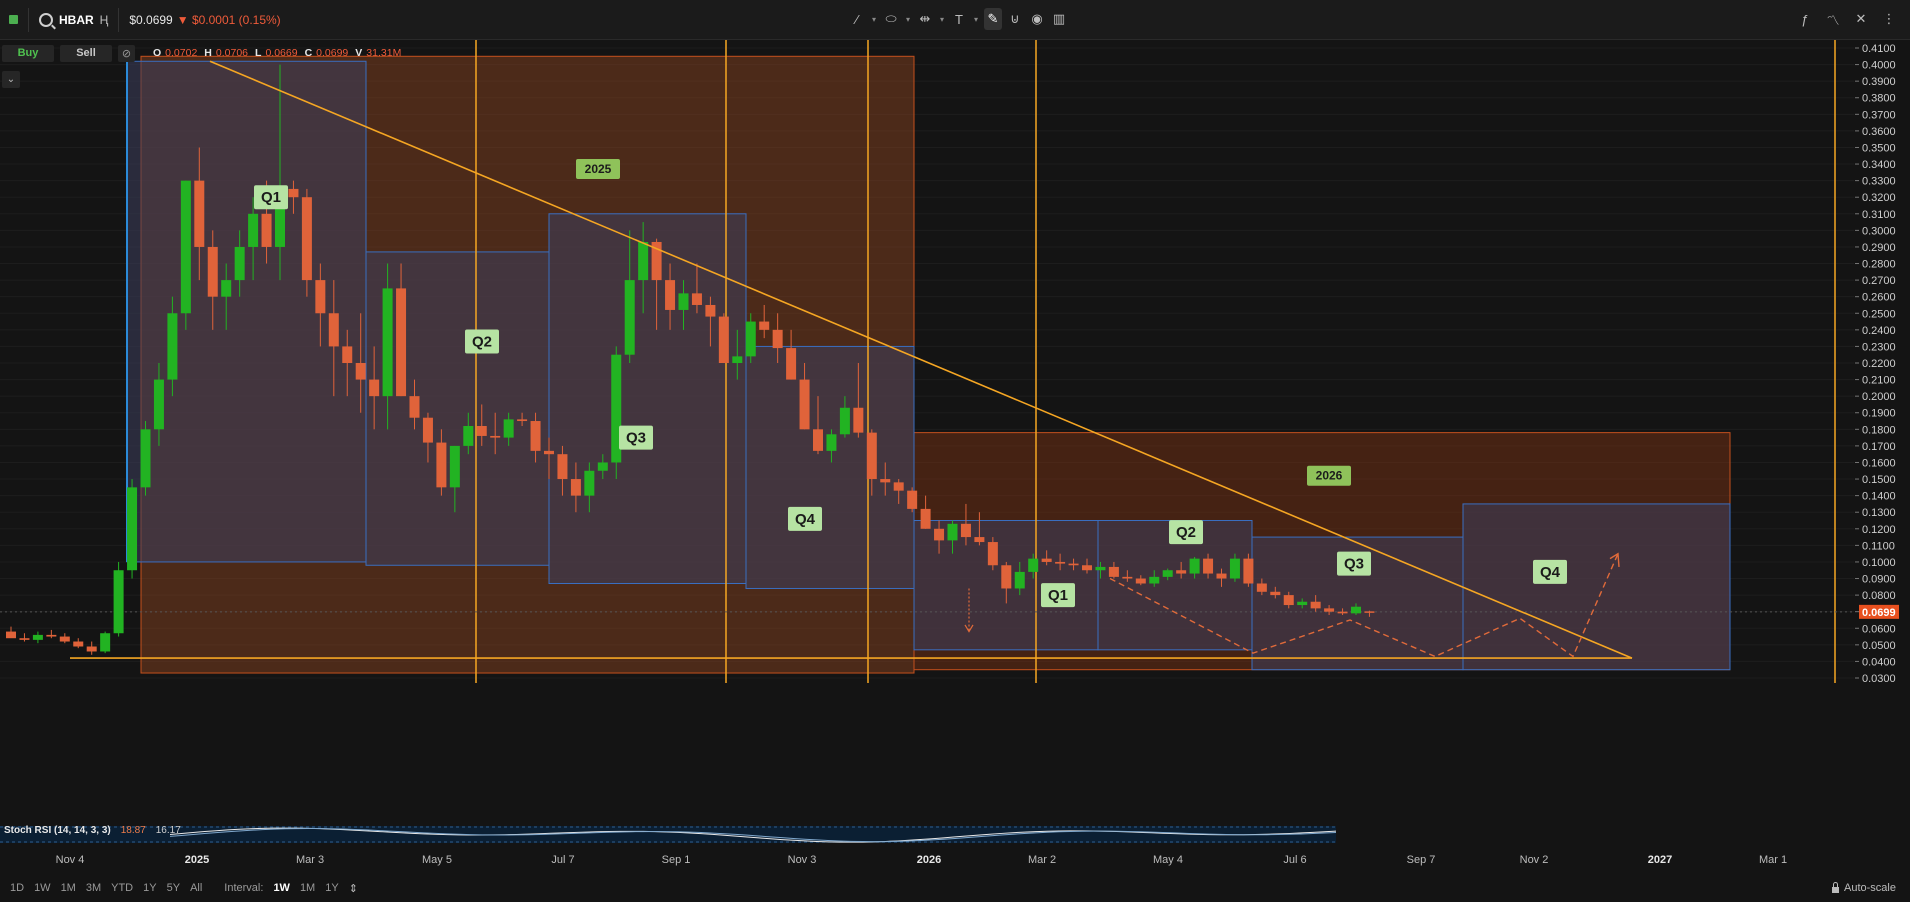 This screenshot has height=902, width=1910. Describe the element at coordinates (1879, 397) in the screenshot. I see `price-axis-label: 0.2000` at that location.